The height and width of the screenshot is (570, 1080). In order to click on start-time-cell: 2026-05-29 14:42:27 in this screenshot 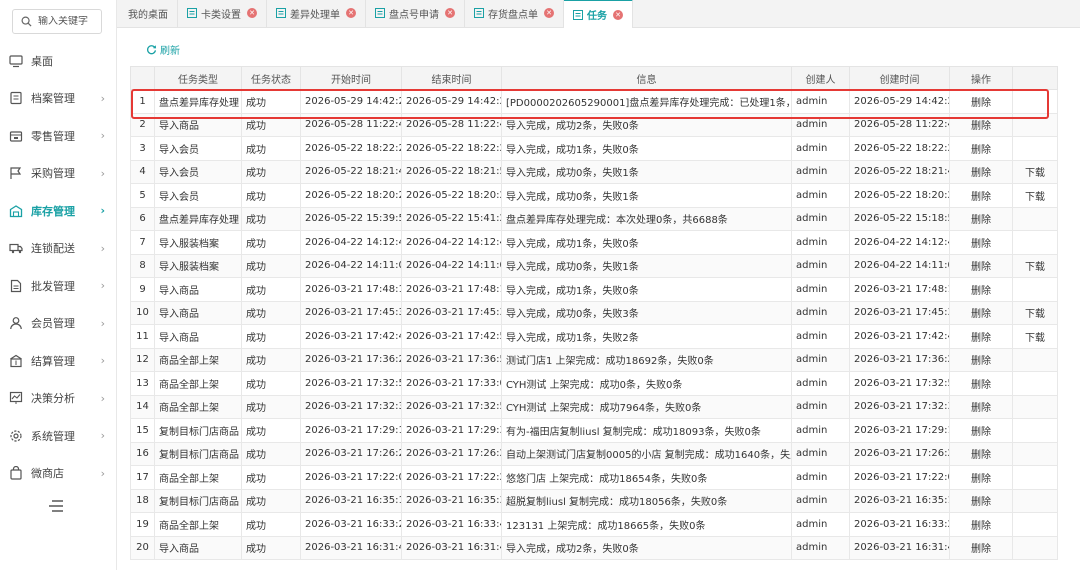, I will do `click(351, 101)`.